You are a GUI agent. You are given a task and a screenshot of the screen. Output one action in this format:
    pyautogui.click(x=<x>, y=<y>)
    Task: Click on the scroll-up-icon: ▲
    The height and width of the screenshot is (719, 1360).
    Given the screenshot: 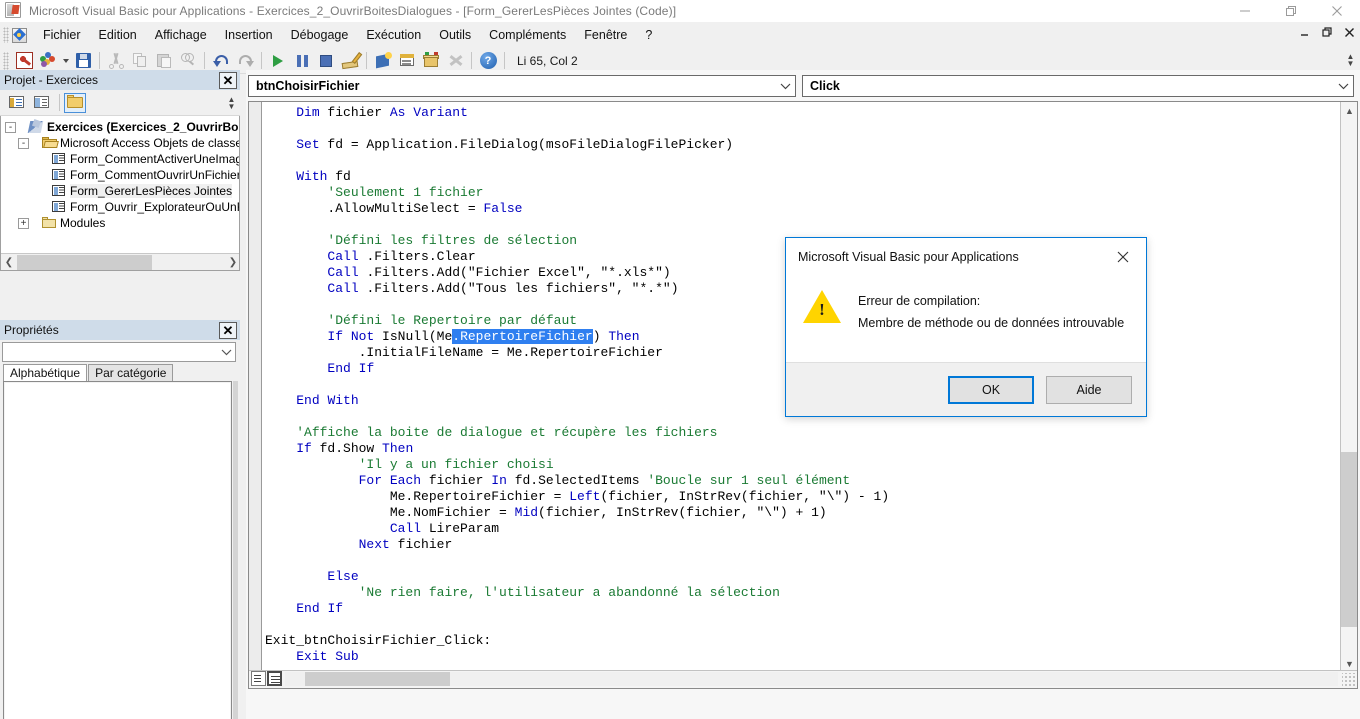 What is the action you would take?
    pyautogui.click(x=1349, y=110)
    